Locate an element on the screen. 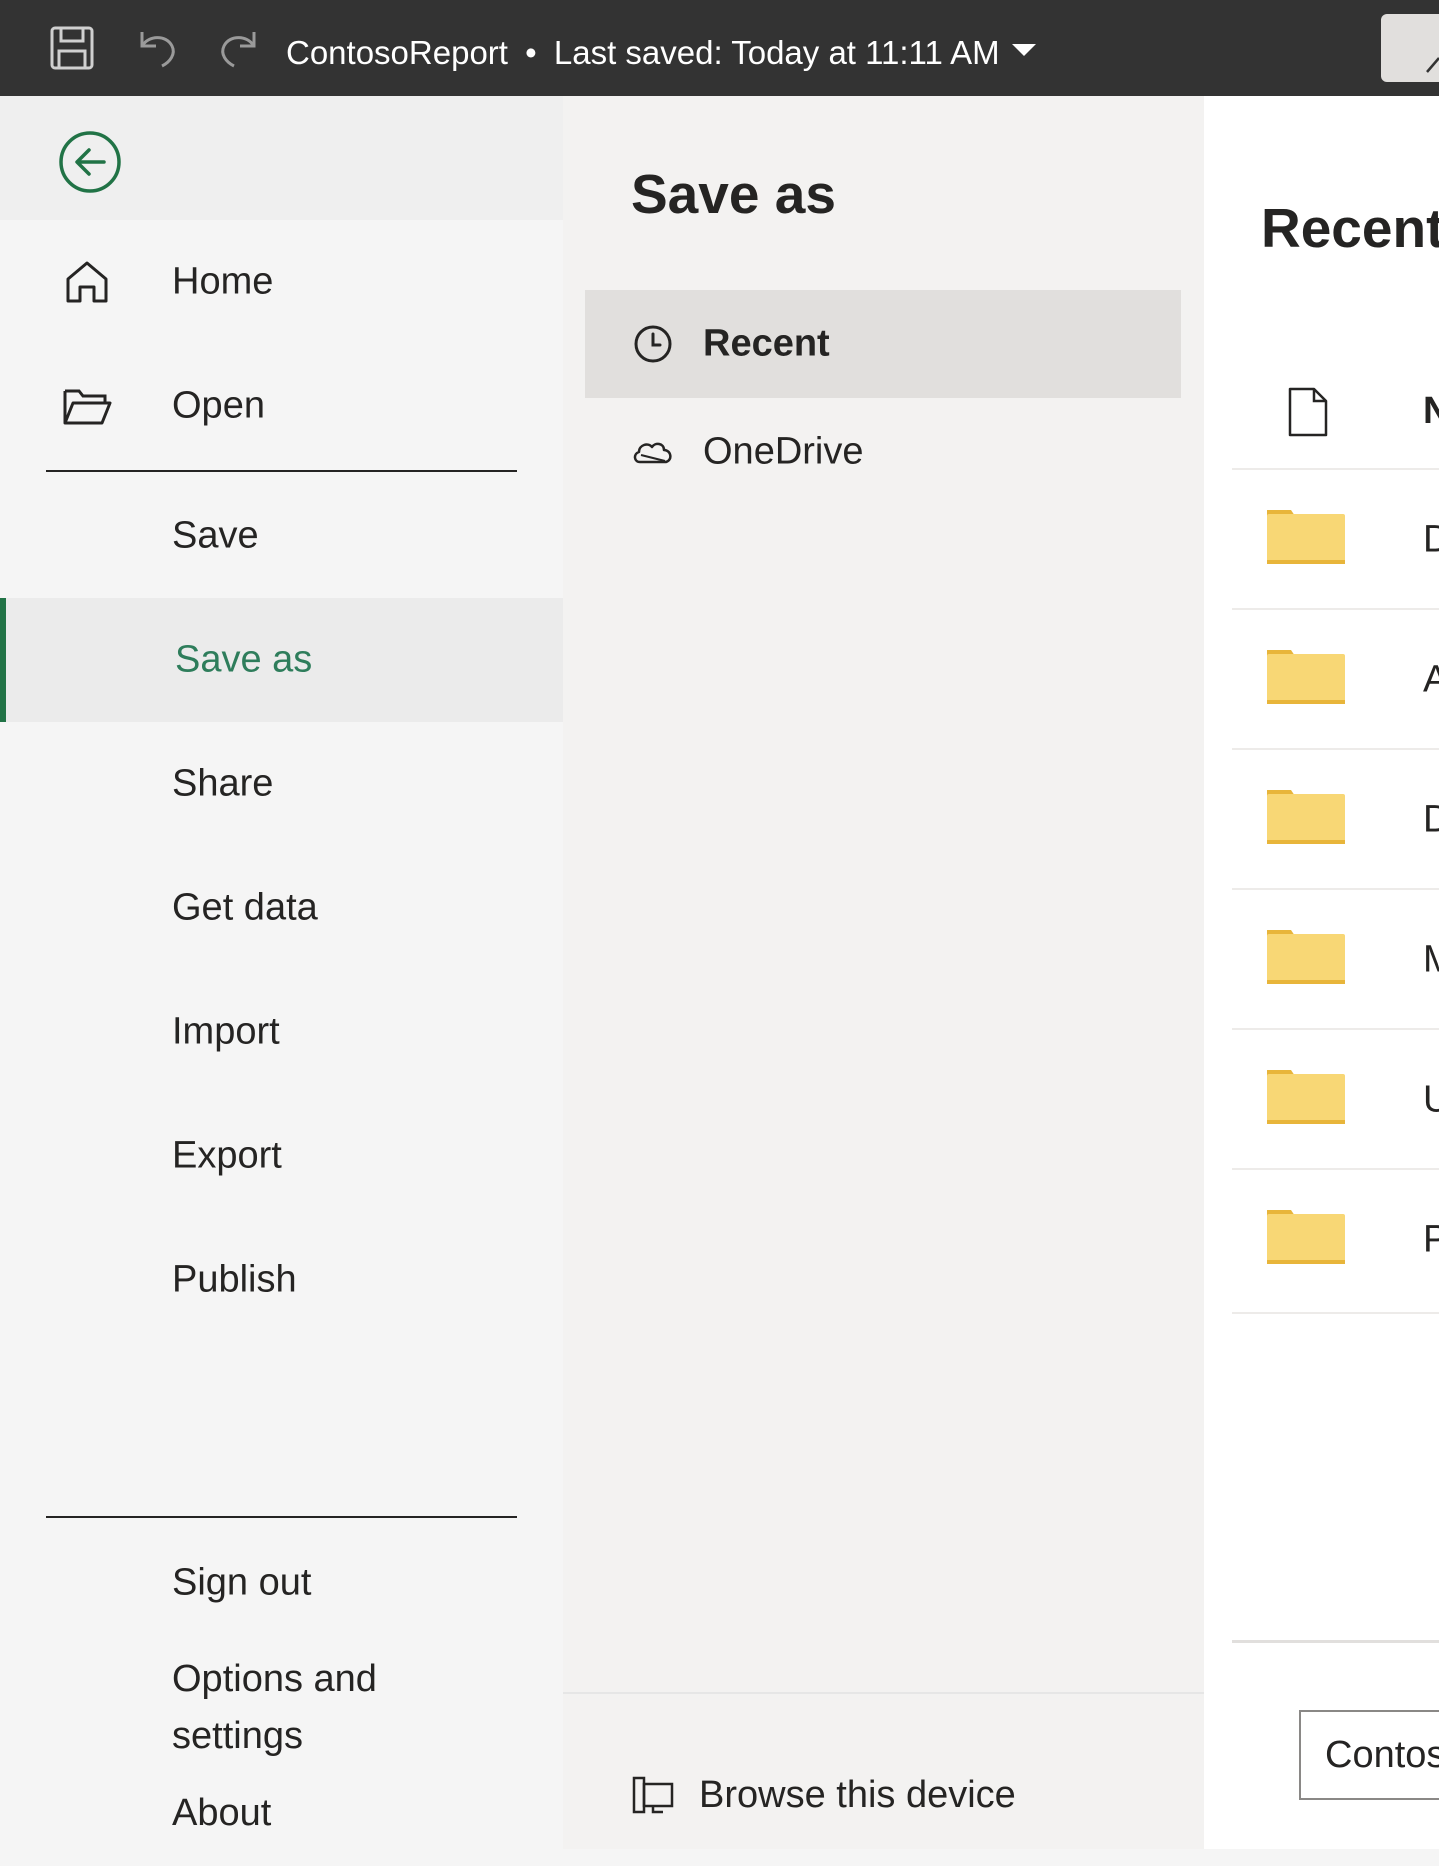 This screenshot has height=1866, width=1439. nav-item-label: Import is located at coordinates (226, 1031).